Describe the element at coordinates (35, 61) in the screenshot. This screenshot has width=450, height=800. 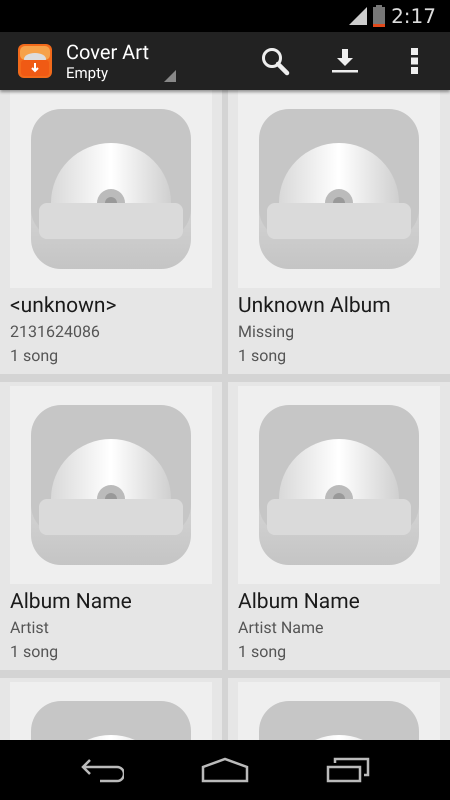
I see `app-logo-icon` at that location.